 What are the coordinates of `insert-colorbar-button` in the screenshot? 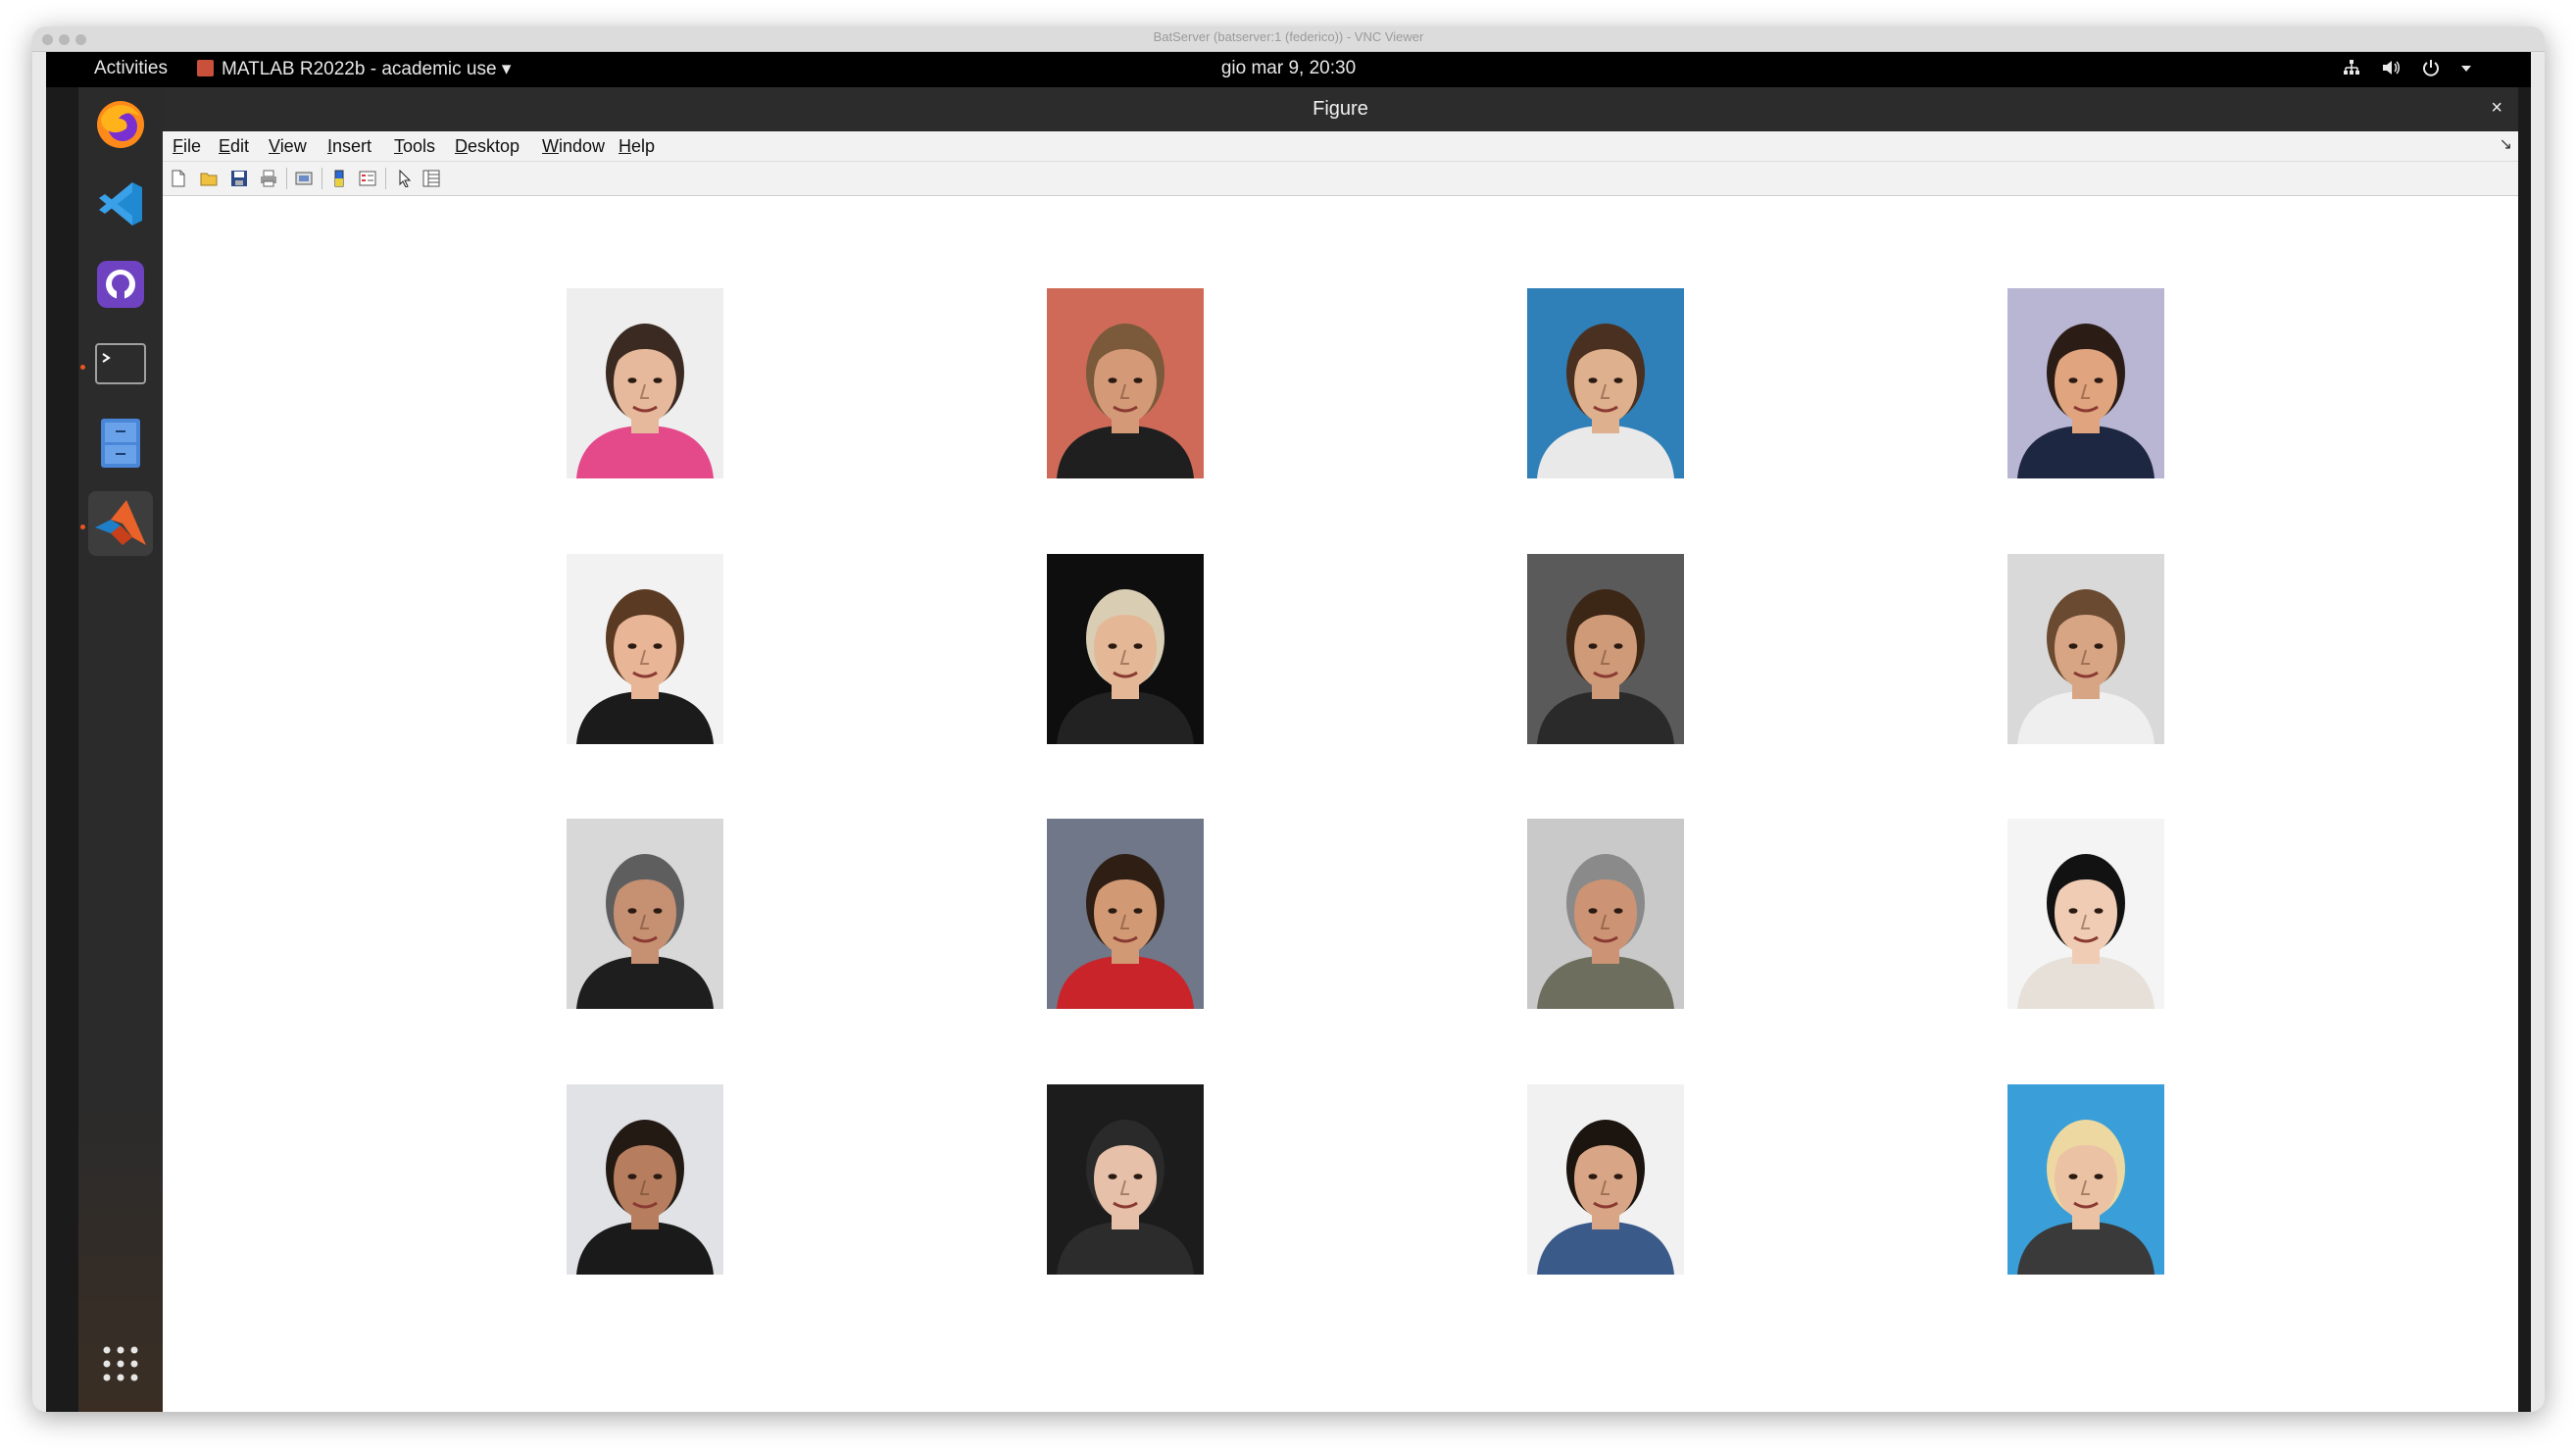 It's located at (339, 179).